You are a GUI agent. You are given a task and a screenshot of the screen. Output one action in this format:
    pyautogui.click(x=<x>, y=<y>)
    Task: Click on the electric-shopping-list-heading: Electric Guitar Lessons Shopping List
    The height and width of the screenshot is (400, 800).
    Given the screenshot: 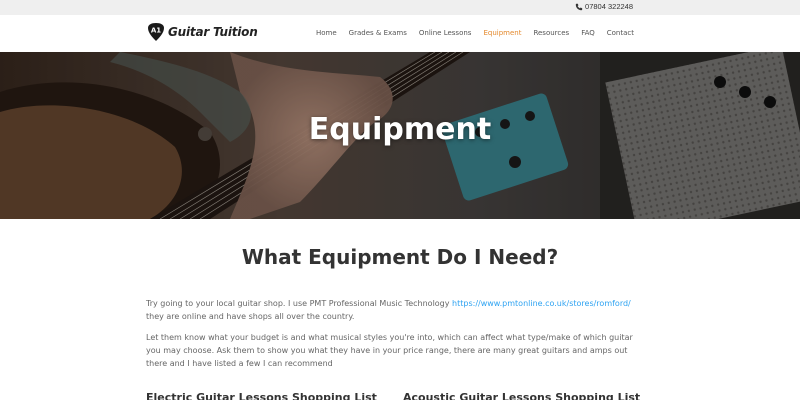 What is the action you would take?
    pyautogui.click(x=261, y=395)
    